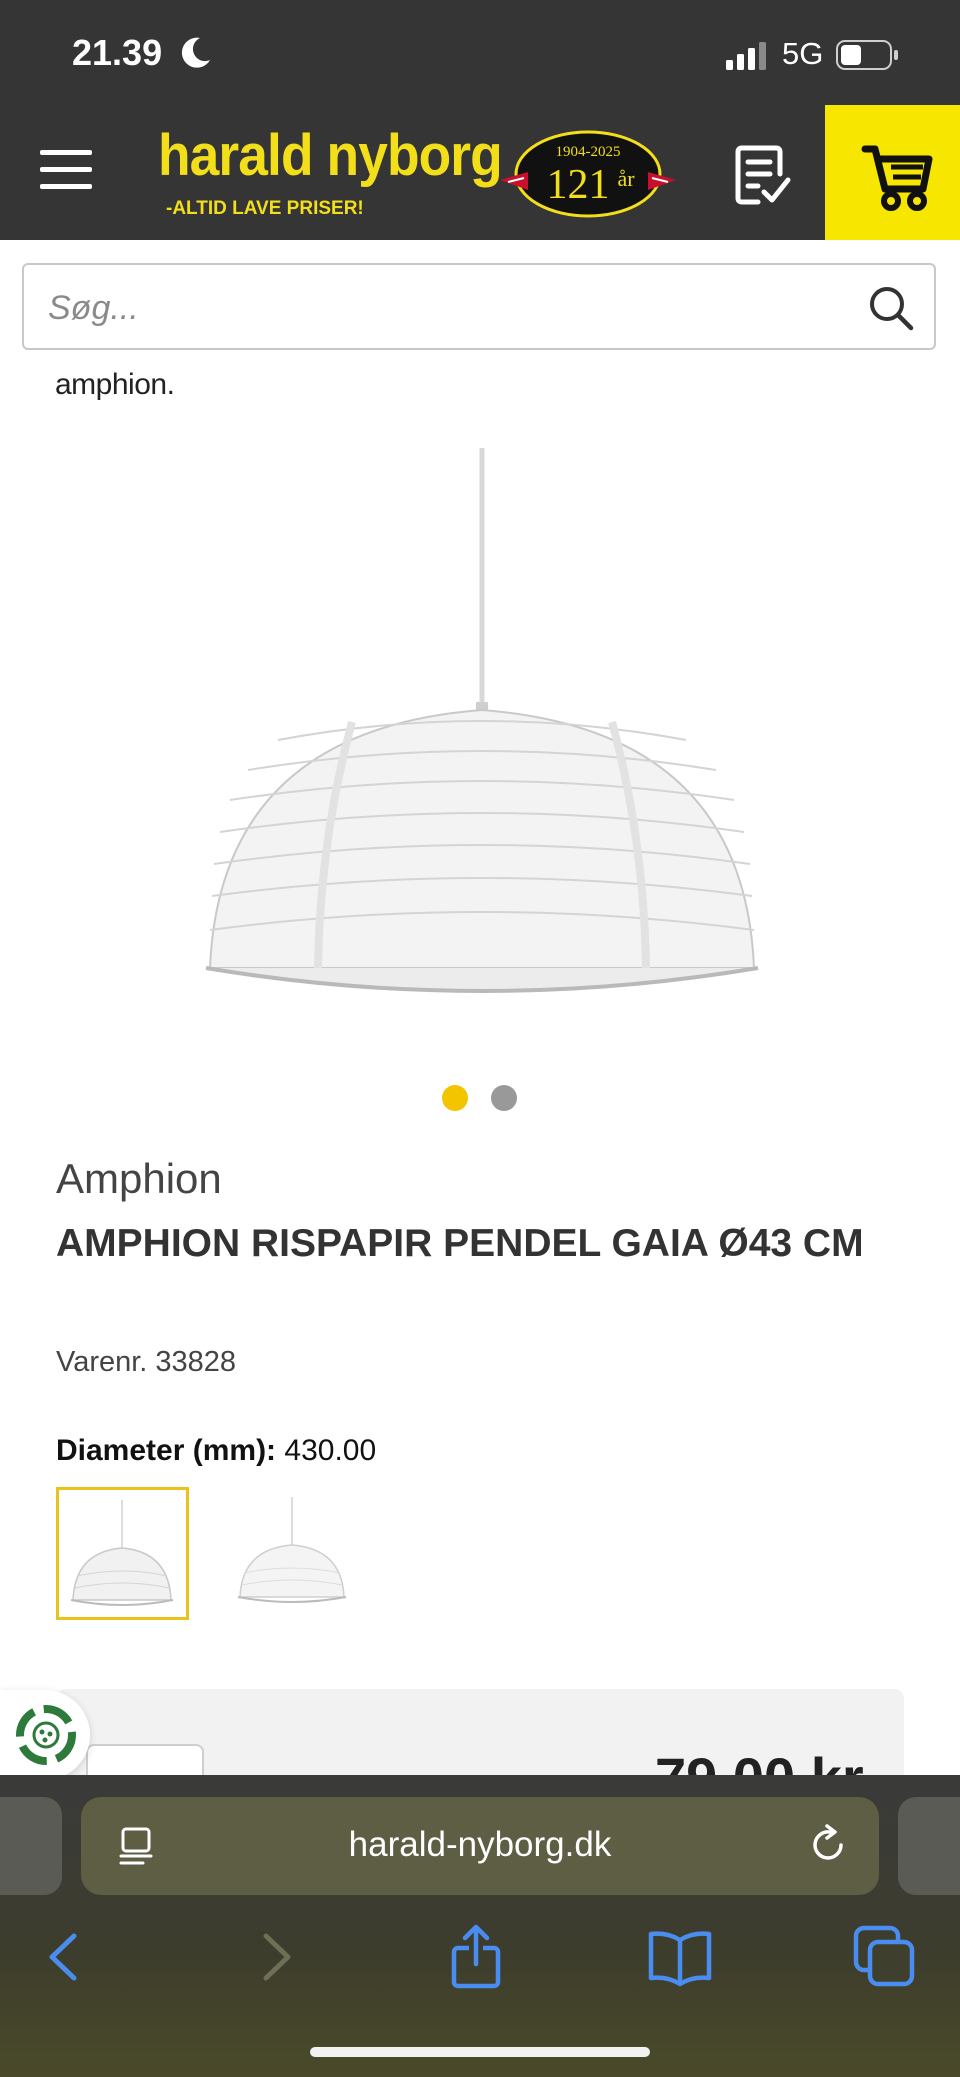 This screenshot has height=2077, width=960. Describe the element at coordinates (65, 1957) in the screenshot. I see `back-icon` at that location.